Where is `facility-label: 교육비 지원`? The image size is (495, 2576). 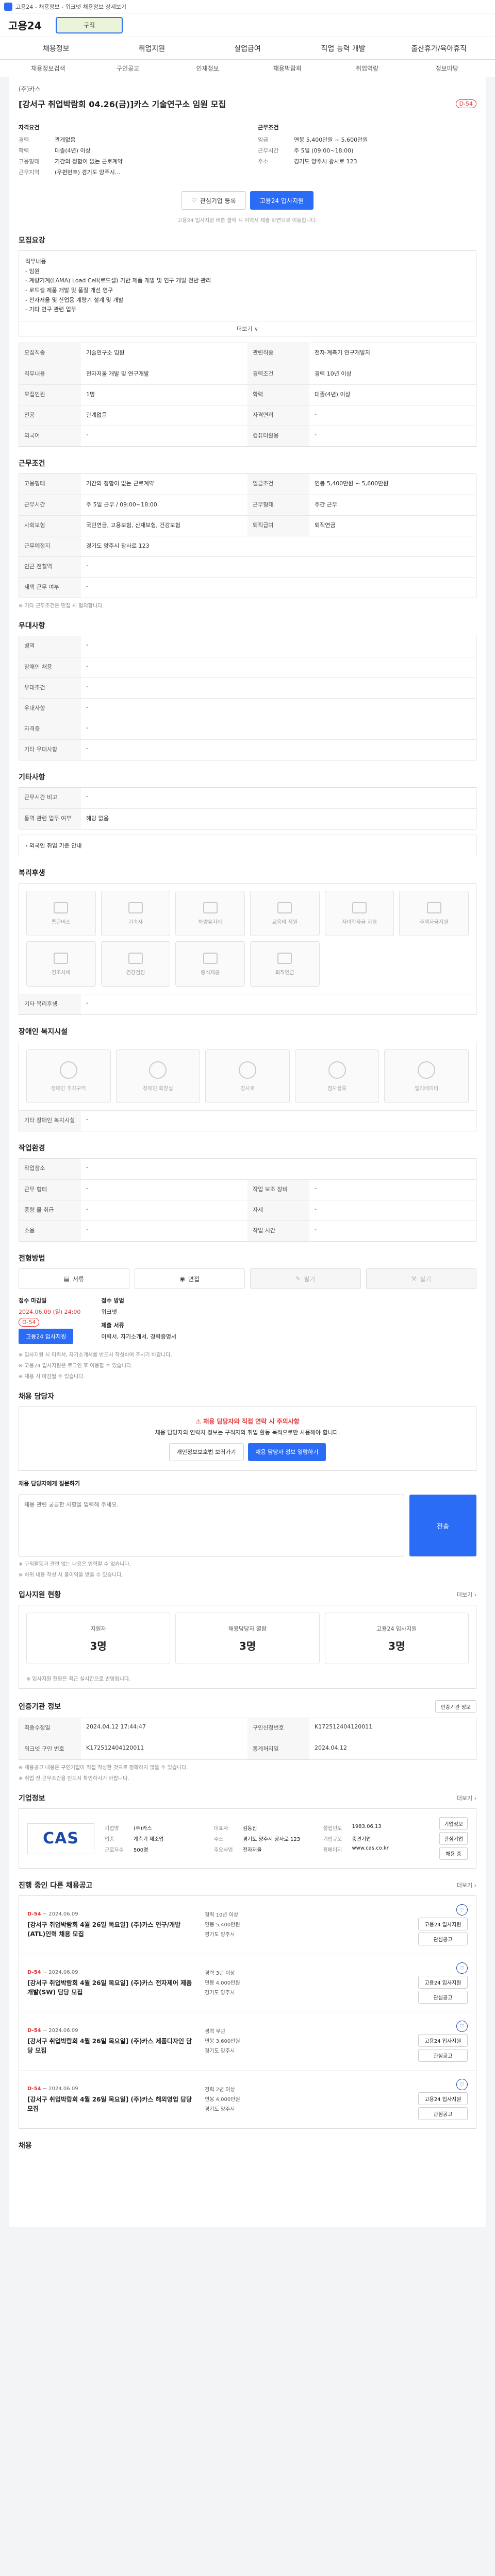
facility-label: 교육비 지원 is located at coordinates (285, 922).